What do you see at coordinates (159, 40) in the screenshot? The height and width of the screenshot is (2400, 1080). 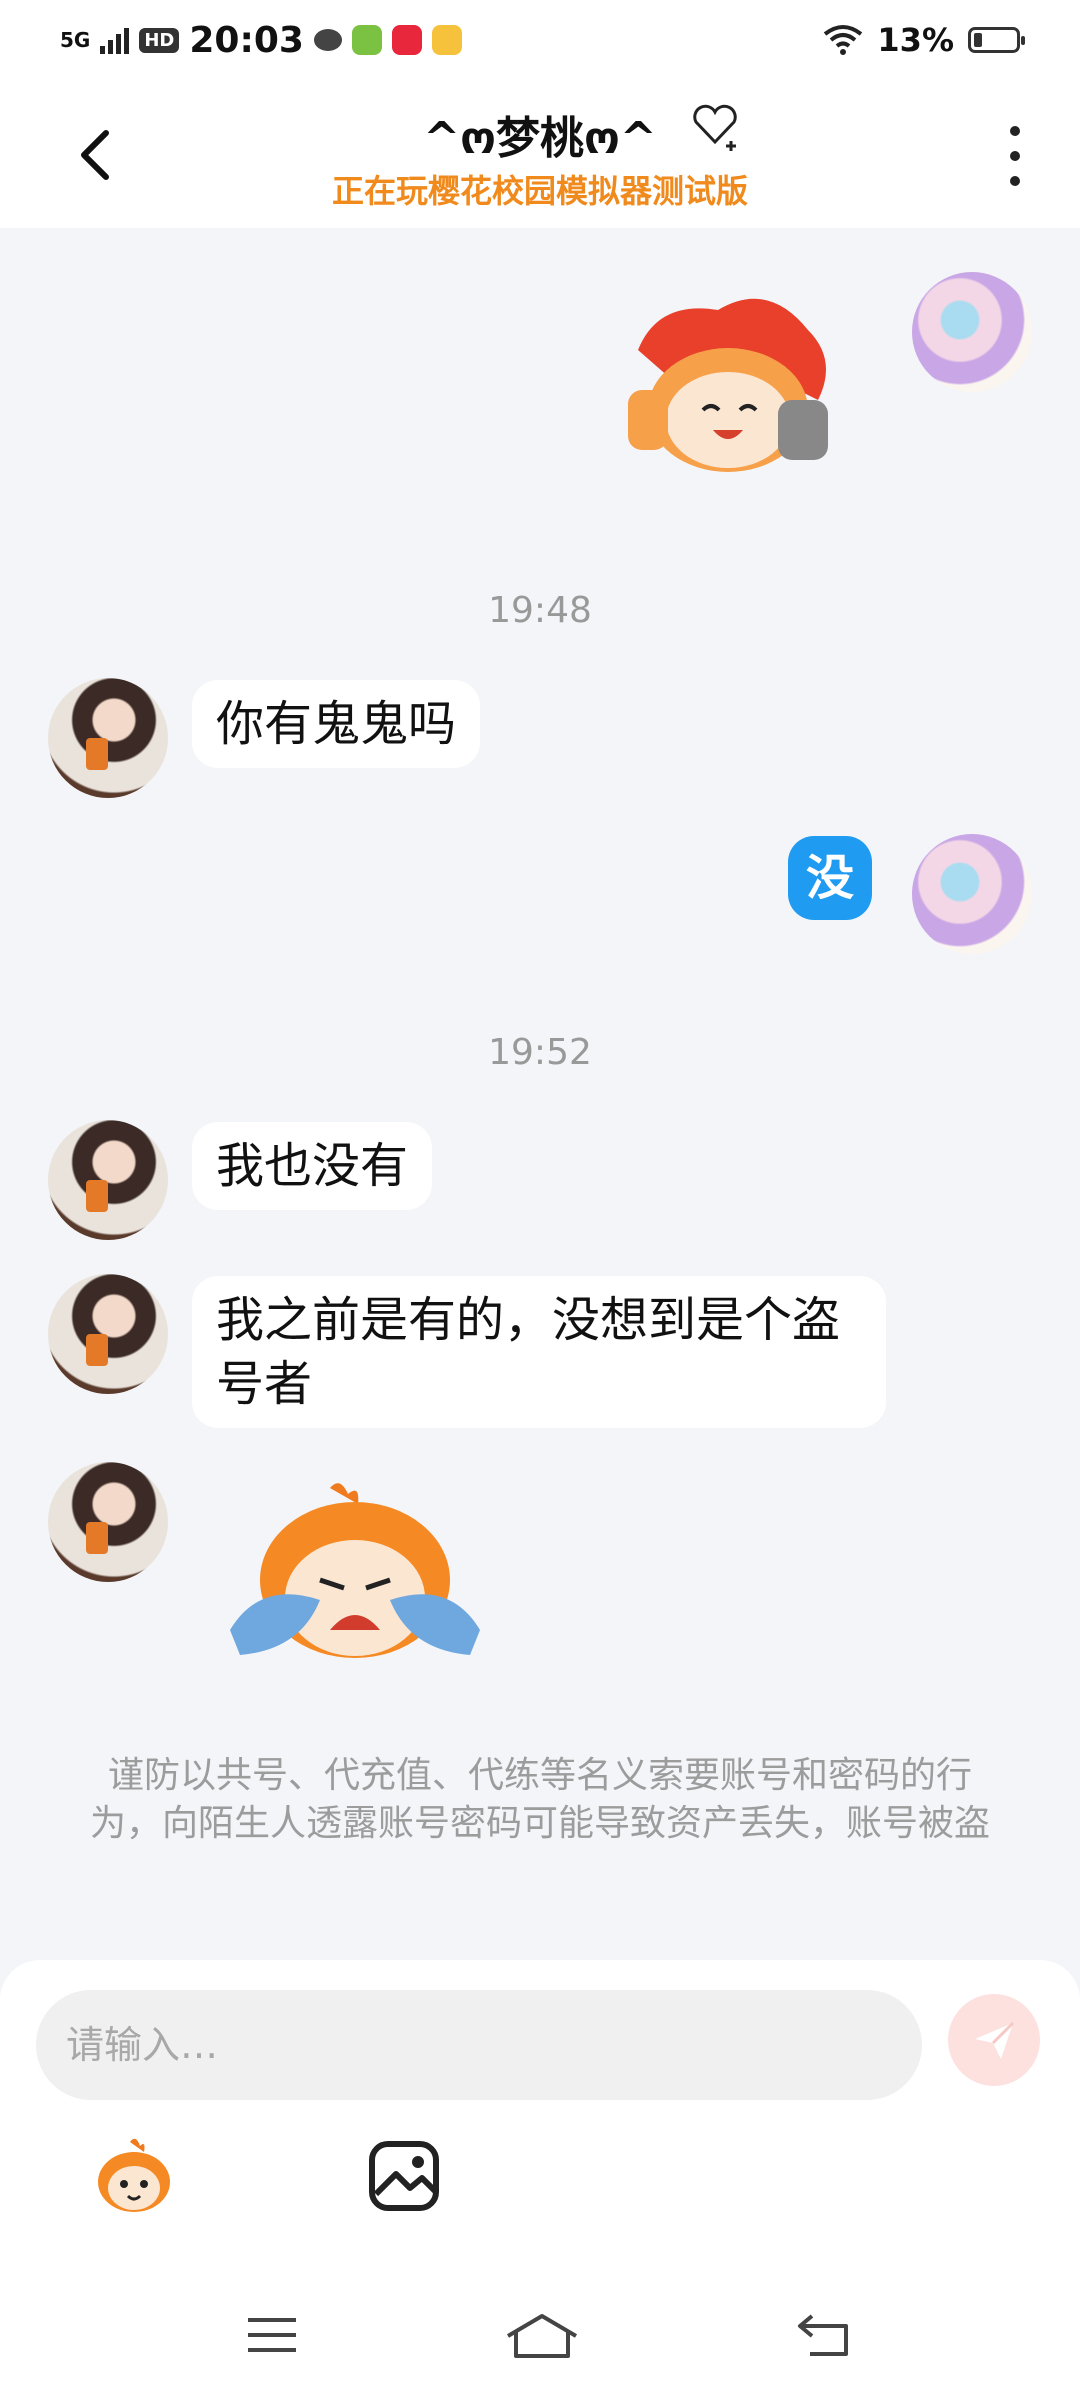 I see `hd-badge: HD` at bounding box center [159, 40].